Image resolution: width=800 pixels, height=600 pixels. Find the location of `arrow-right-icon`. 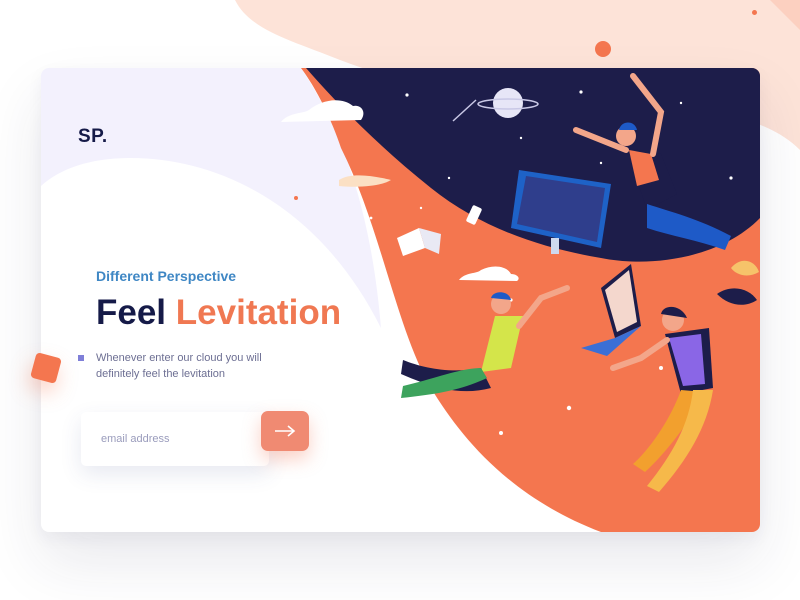

arrow-right-icon is located at coordinates (285, 431).